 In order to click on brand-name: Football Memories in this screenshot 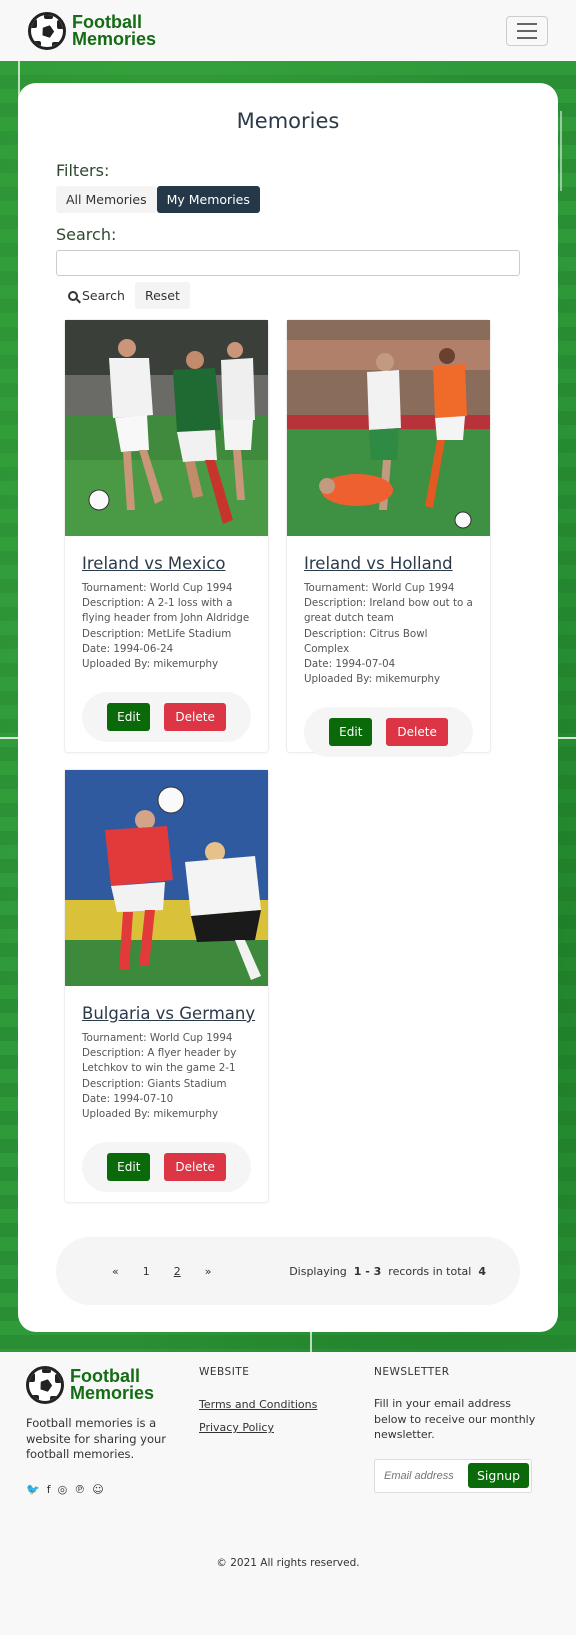, I will do `click(114, 30)`.